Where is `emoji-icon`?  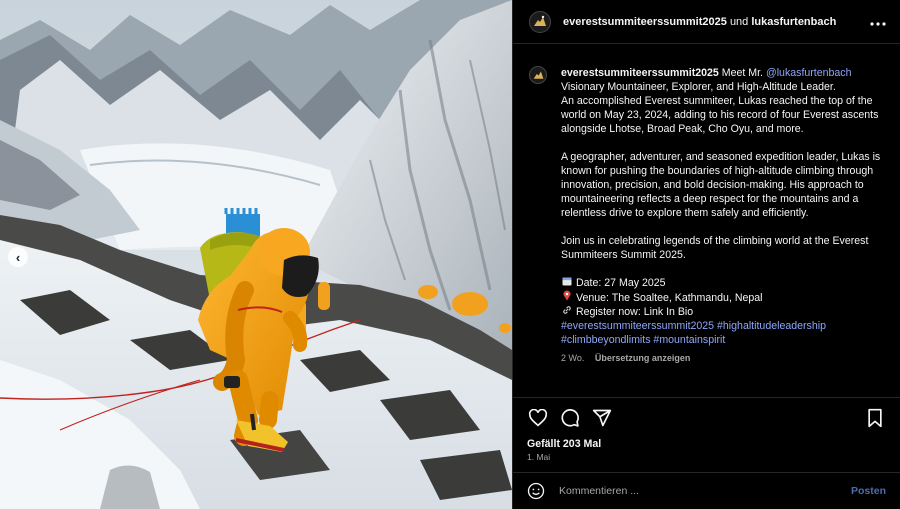 emoji-icon is located at coordinates (536, 491).